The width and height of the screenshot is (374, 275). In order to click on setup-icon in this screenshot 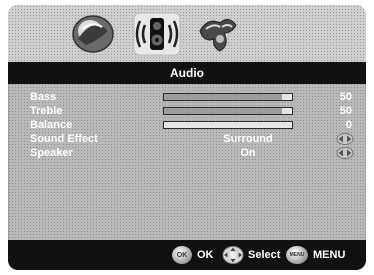, I will do `click(219, 34)`.